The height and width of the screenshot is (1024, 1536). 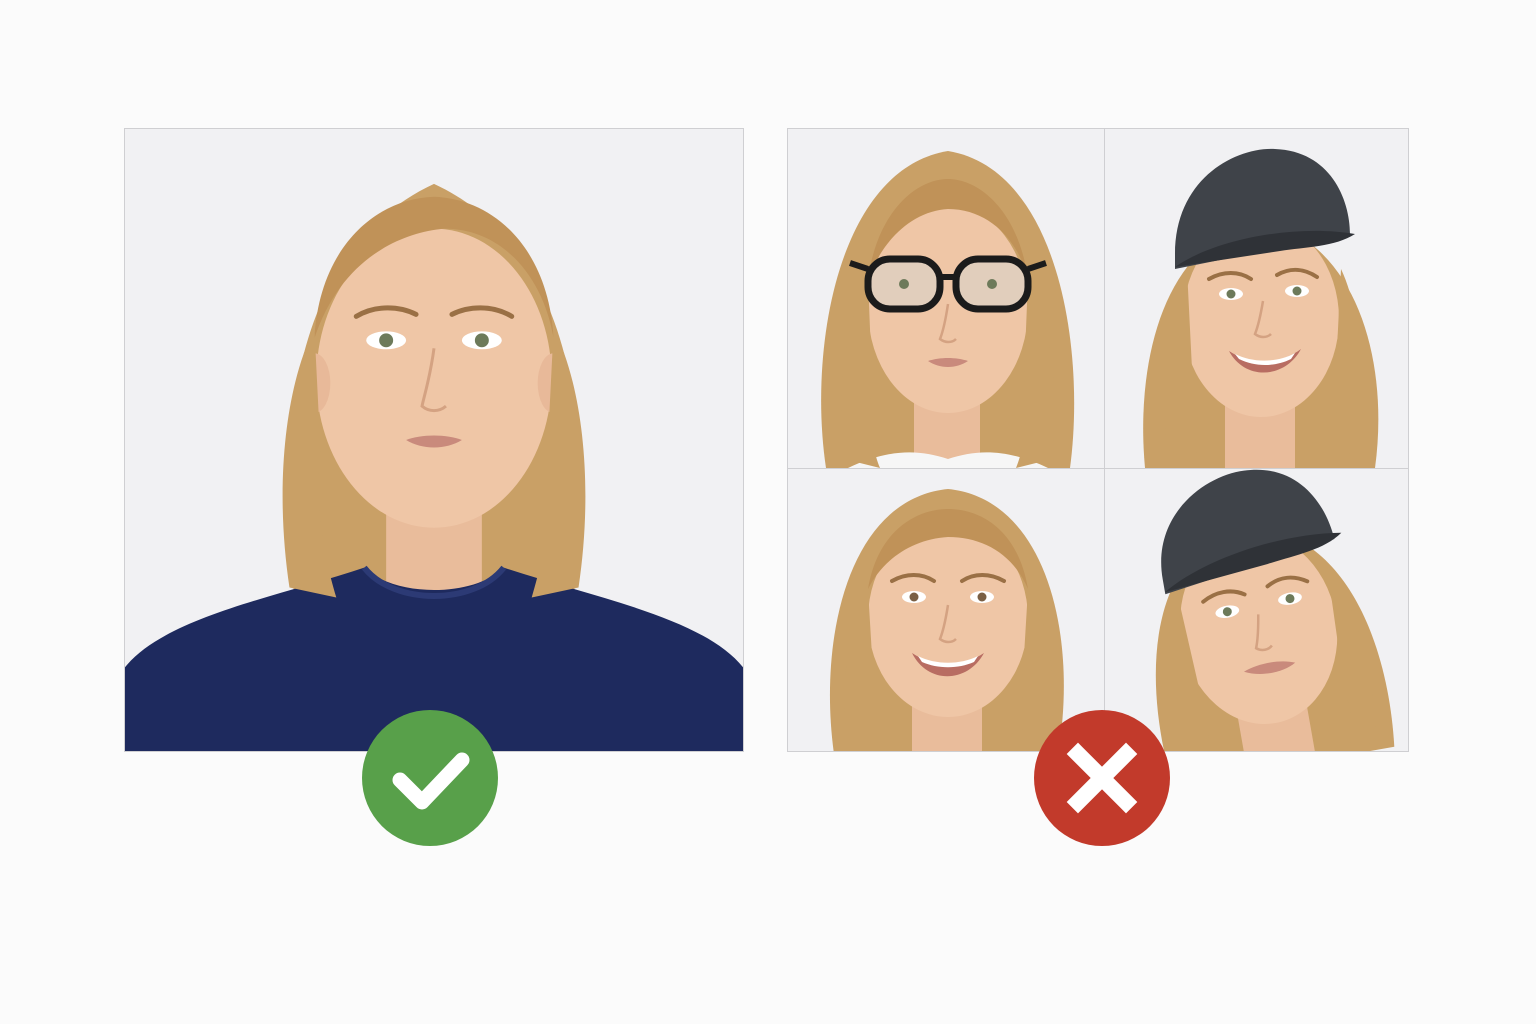 I want to click on rejected-photo-cap-smiling, so click(x=1256, y=298).